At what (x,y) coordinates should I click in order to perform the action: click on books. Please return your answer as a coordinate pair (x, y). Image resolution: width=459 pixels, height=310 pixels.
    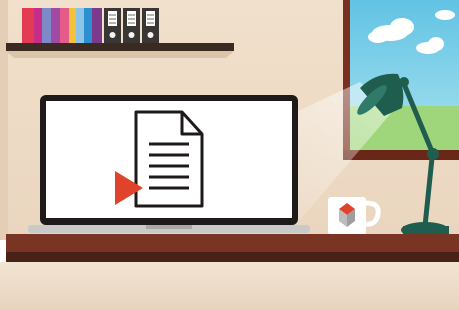
    Looking at the image, I should click on (62, 26).